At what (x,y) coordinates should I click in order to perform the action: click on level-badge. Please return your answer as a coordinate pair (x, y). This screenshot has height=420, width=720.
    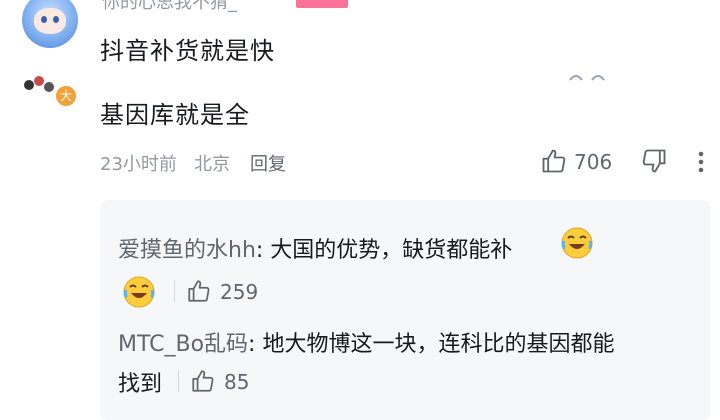
    Looking at the image, I should click on (322, 4).